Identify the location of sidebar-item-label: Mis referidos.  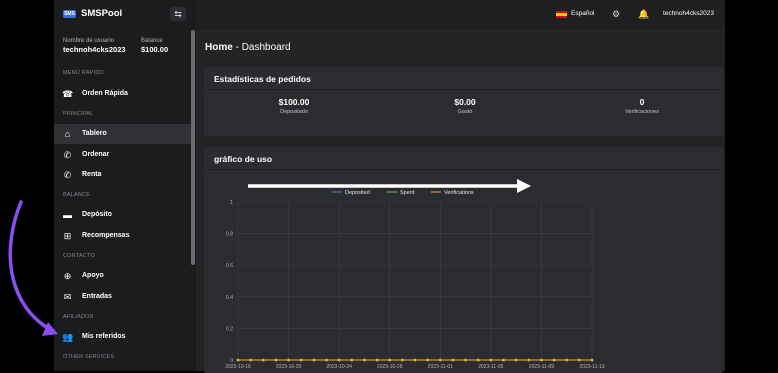
(104, 336).